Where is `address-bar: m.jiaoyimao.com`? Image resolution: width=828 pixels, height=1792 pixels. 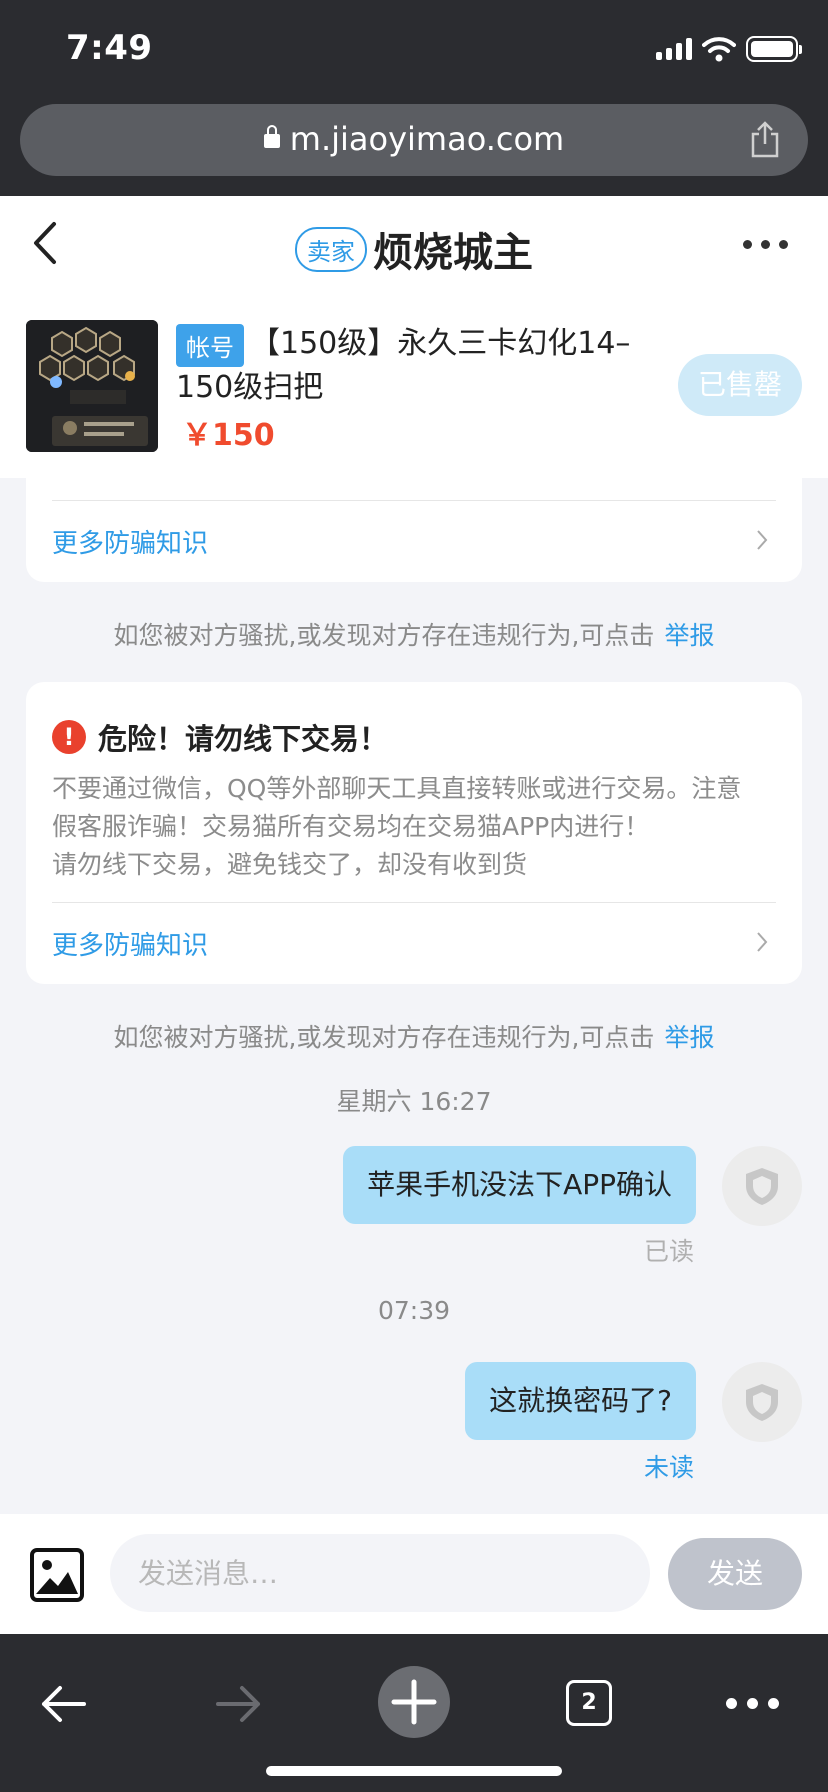 address-bar: m.jiaoyimao.com is located at coordinates (414, 140).